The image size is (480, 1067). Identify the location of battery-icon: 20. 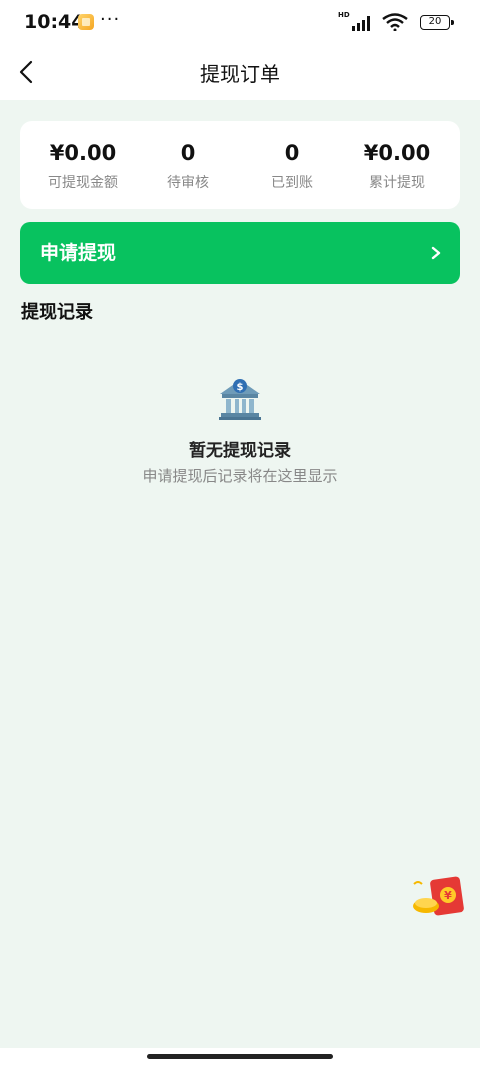
(437, 22).